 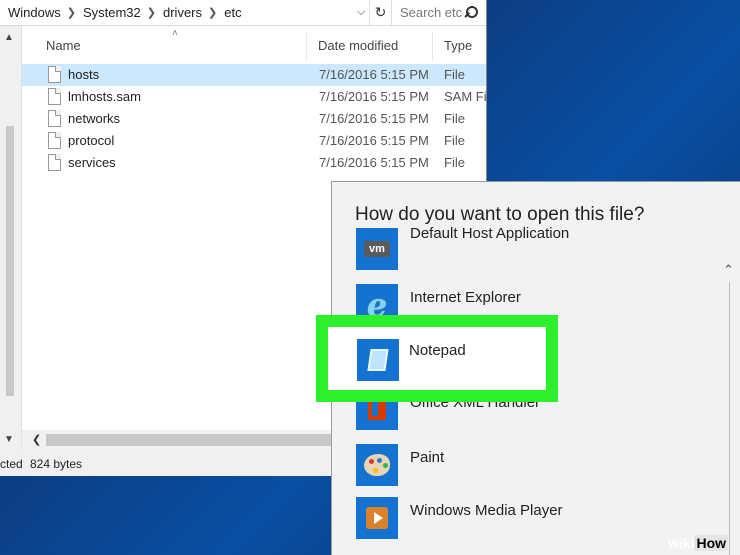 I want to click on refresh-icon: ↻, so click(x=380, y=12).